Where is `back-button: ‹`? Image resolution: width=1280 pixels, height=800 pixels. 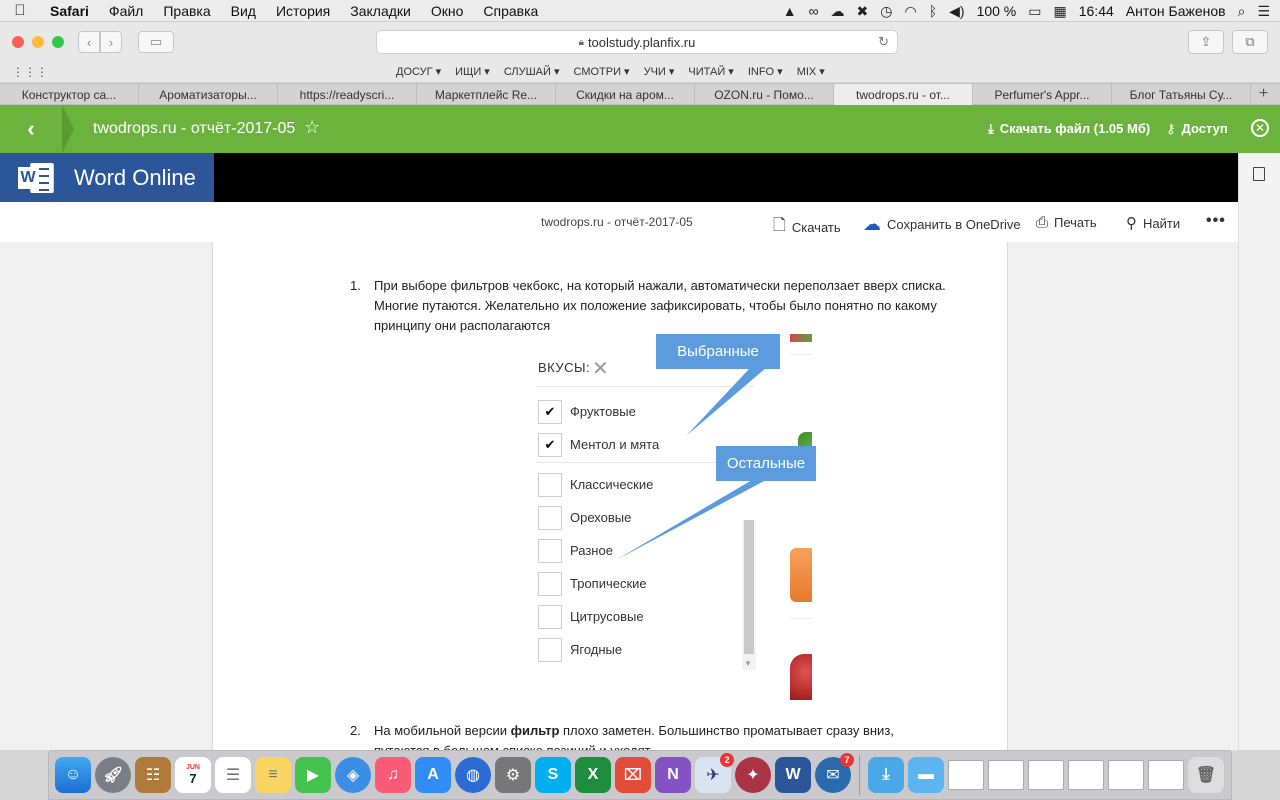 back-button: ‹ is located at coordinates (89, 42).